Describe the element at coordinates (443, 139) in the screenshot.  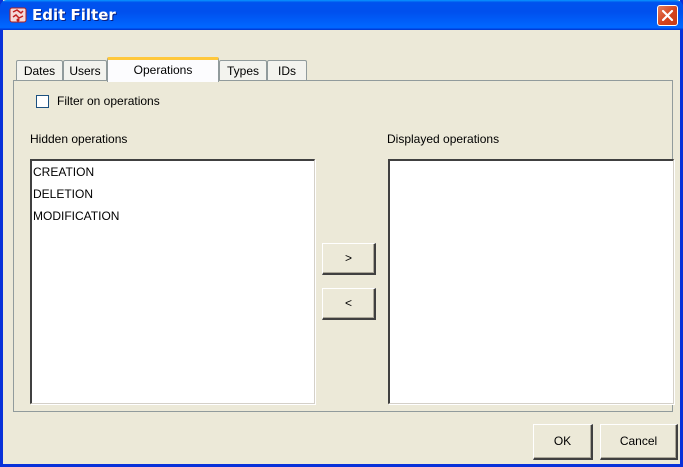
I see `displayed-operations-label: Displayed operations` at that location.